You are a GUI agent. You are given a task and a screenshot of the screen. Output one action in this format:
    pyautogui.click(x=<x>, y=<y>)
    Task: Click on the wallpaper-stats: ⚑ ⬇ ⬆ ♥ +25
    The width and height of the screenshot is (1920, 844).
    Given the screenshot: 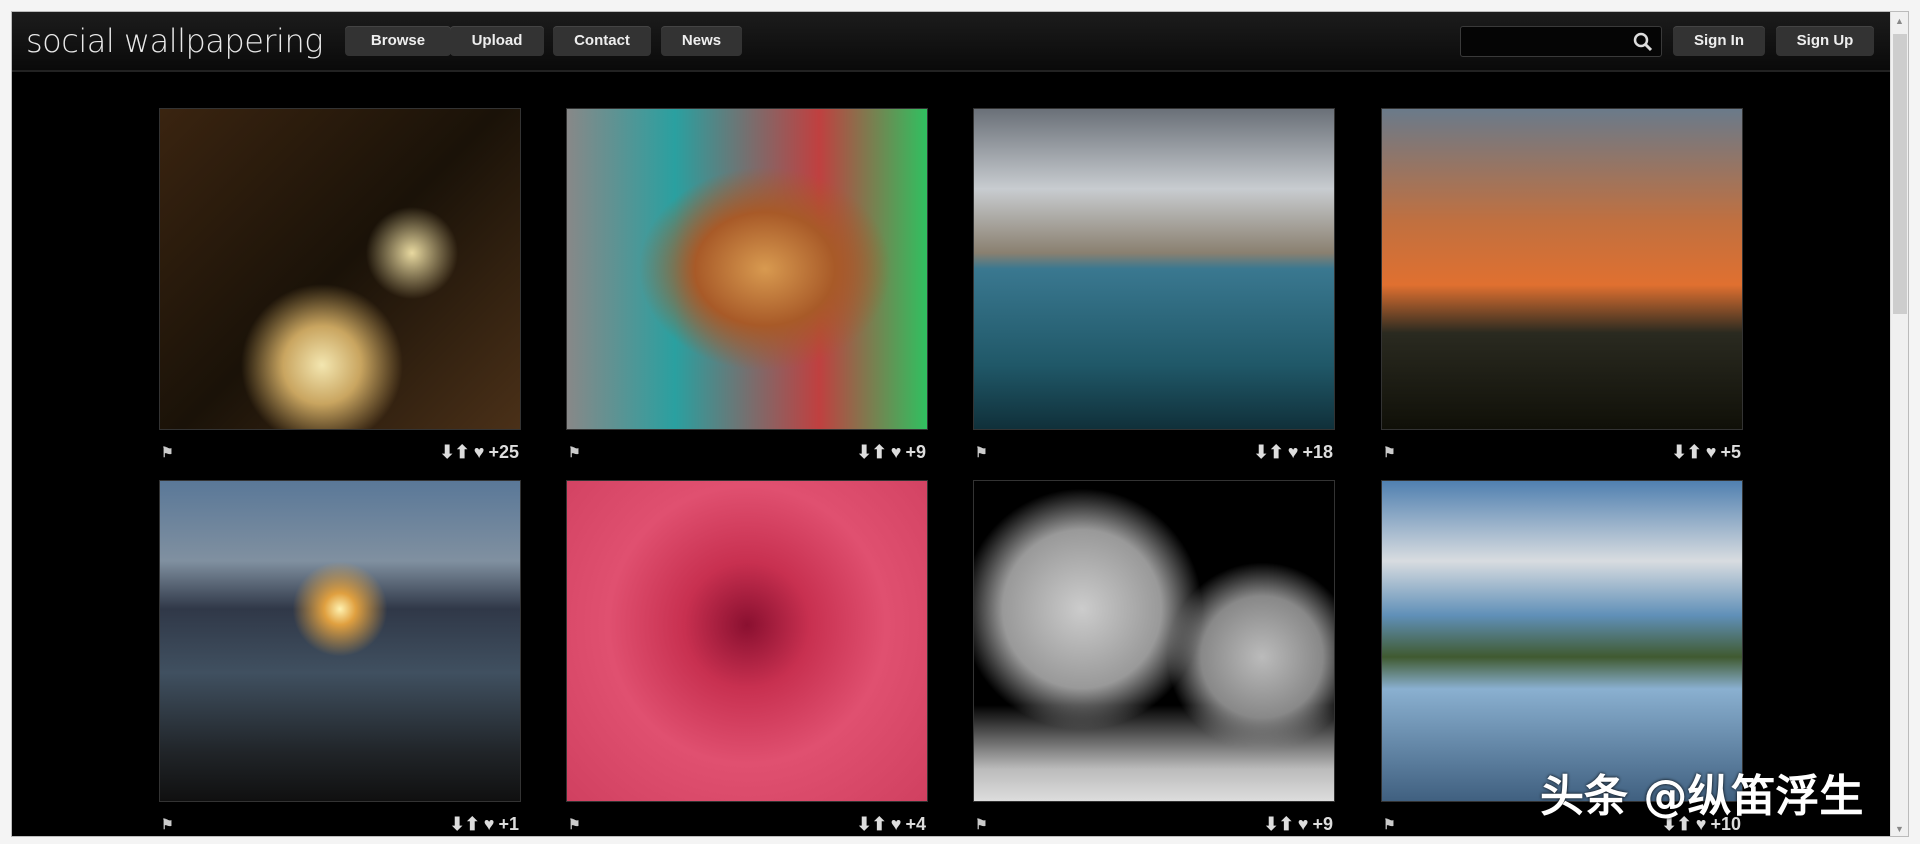 What is the action you would take?
    pyautogui.click(x=340, y=453)
    